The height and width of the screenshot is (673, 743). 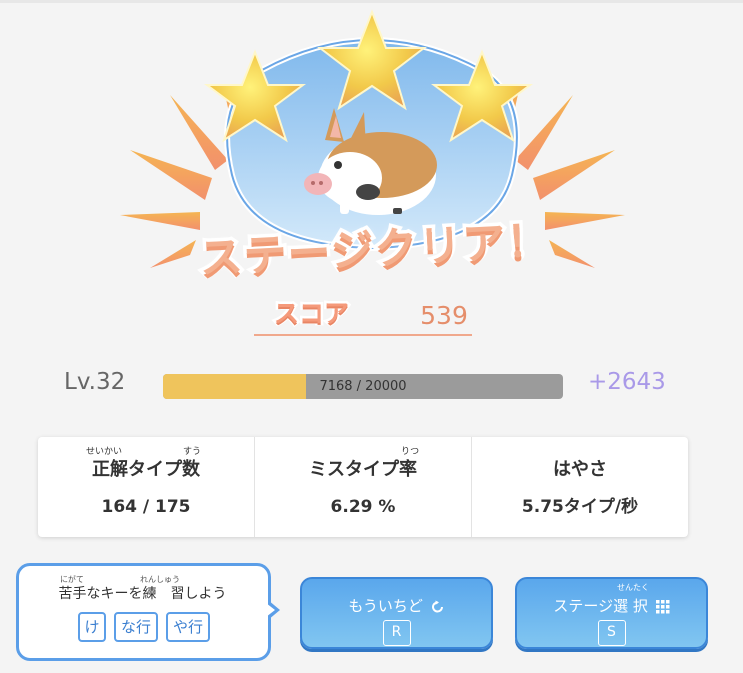 I want to click on retry-shortcut-key: R, so click(x=396, y=633).